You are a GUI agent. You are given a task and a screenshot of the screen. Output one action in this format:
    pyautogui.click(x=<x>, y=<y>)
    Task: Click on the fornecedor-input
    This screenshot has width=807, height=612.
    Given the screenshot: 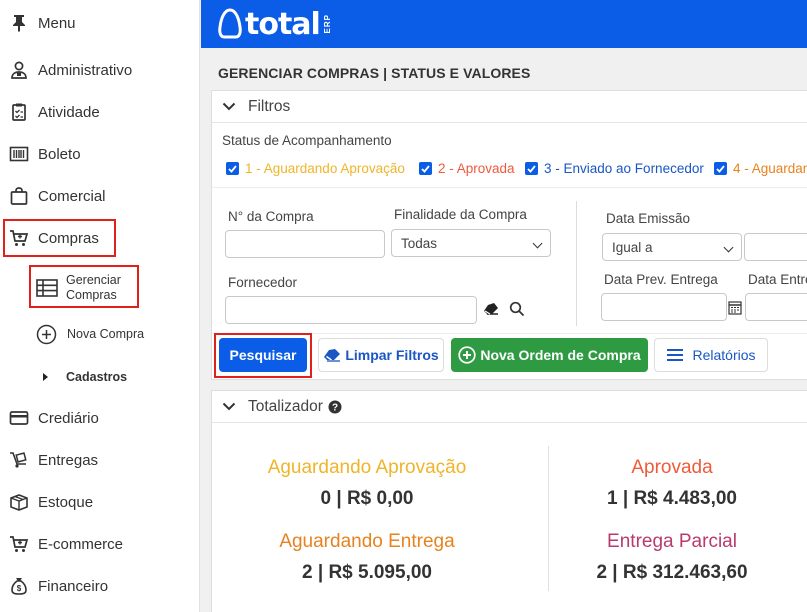 What is the action you would take?
    pyautogui.click(x=351, y=310)
    